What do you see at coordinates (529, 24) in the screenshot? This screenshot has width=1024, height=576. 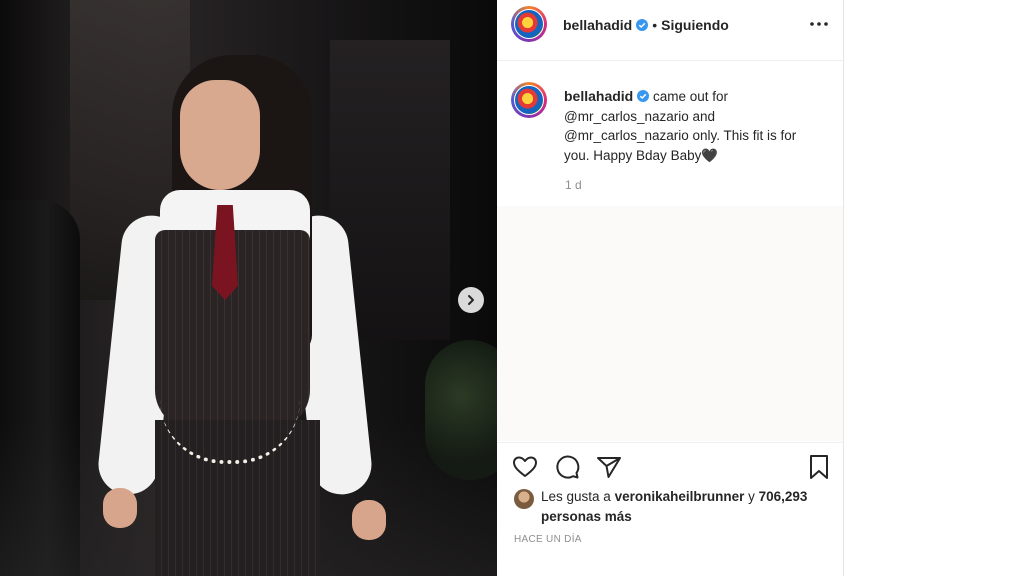 I see `header-avatar` at bounding box center [529, 24].